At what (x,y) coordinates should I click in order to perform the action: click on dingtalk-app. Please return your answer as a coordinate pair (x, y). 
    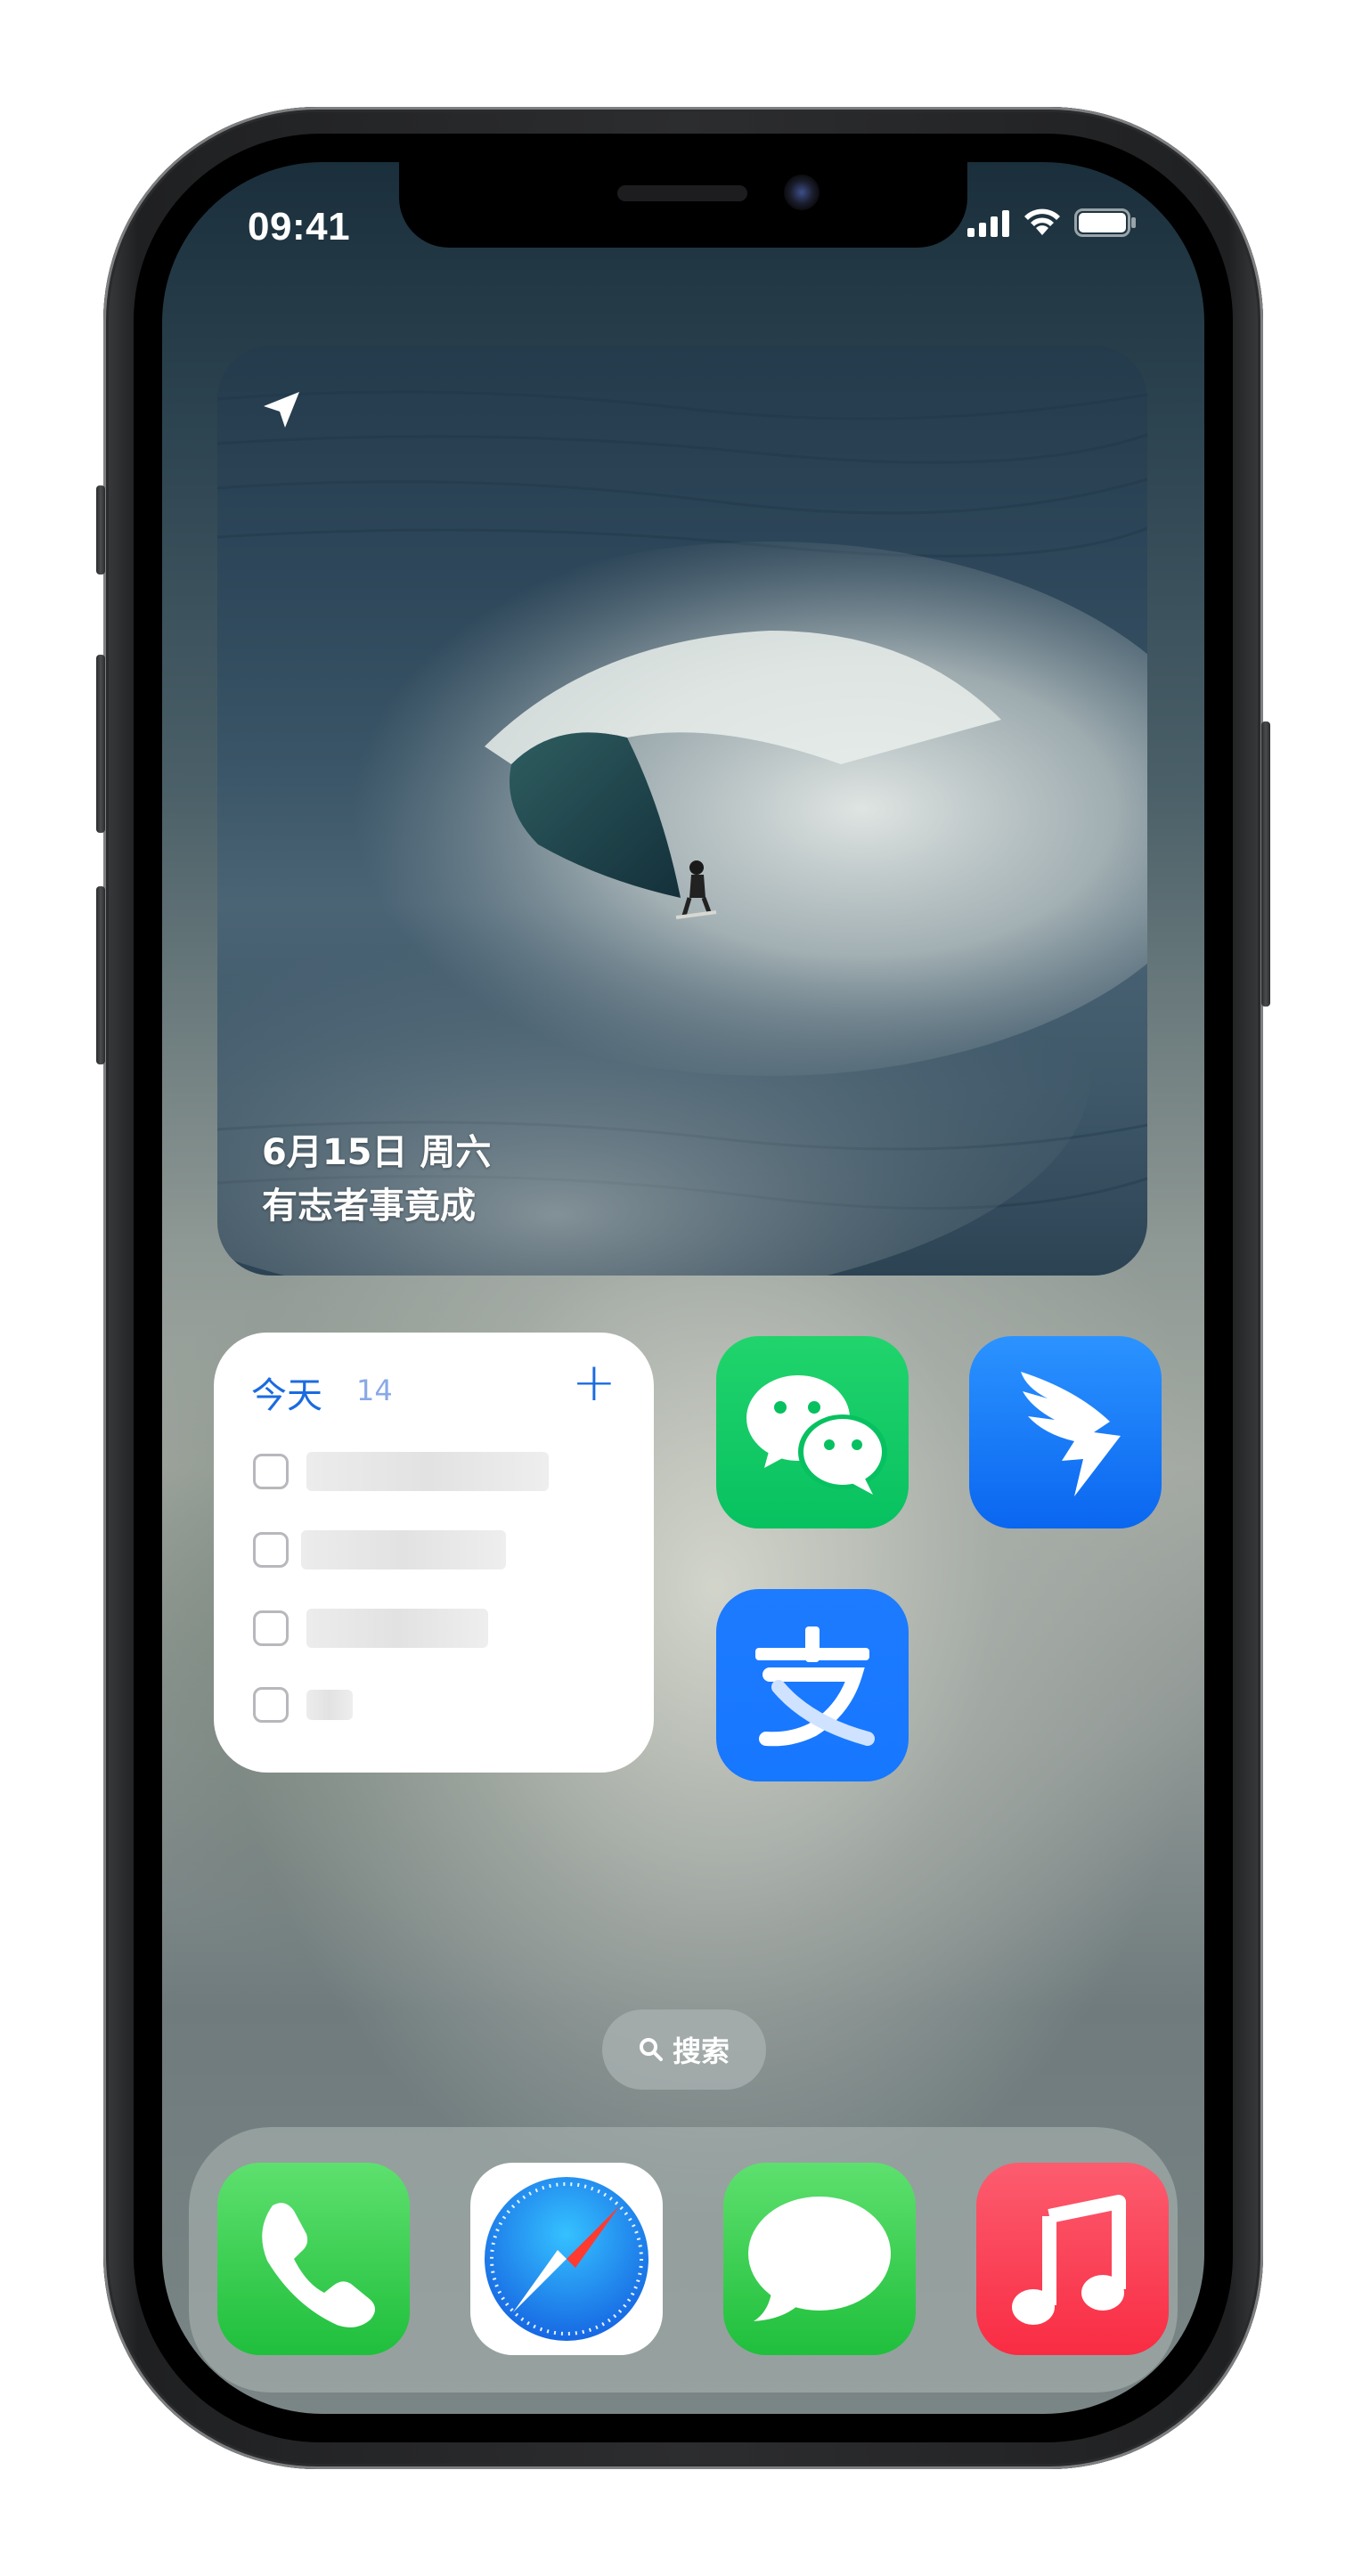
    Looking at the image, I should click on (1065, 1432).